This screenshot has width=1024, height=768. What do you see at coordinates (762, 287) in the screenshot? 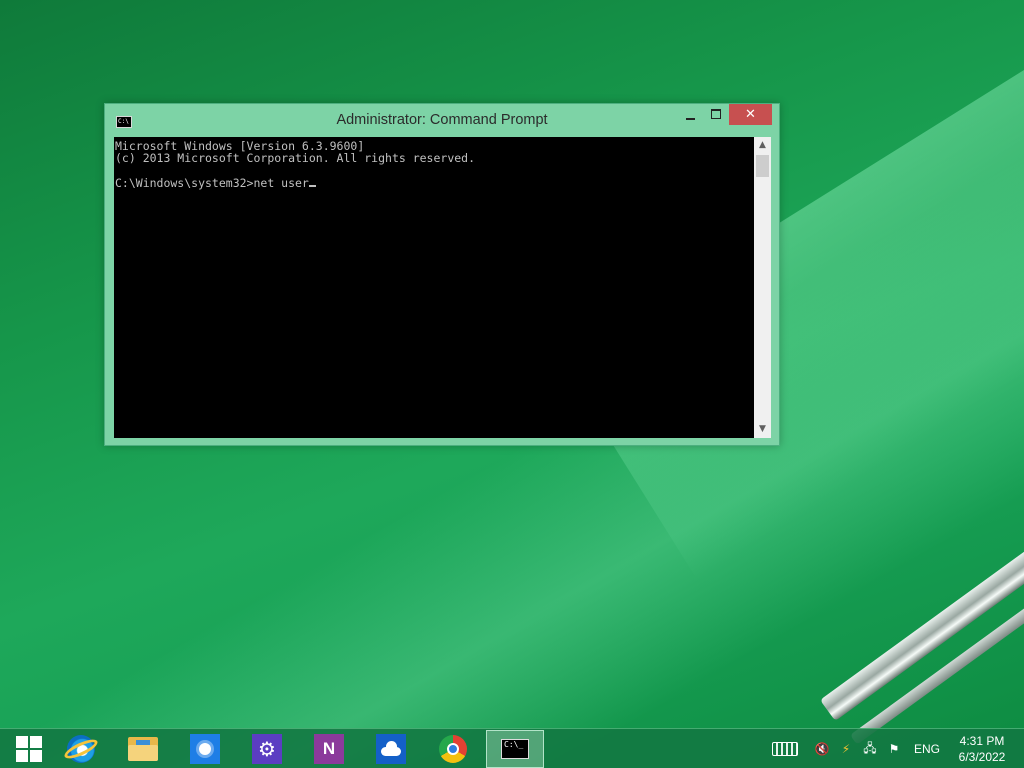
I see `vertical-scrollbar: ▲ ▼` at bounding box center [762, 287].